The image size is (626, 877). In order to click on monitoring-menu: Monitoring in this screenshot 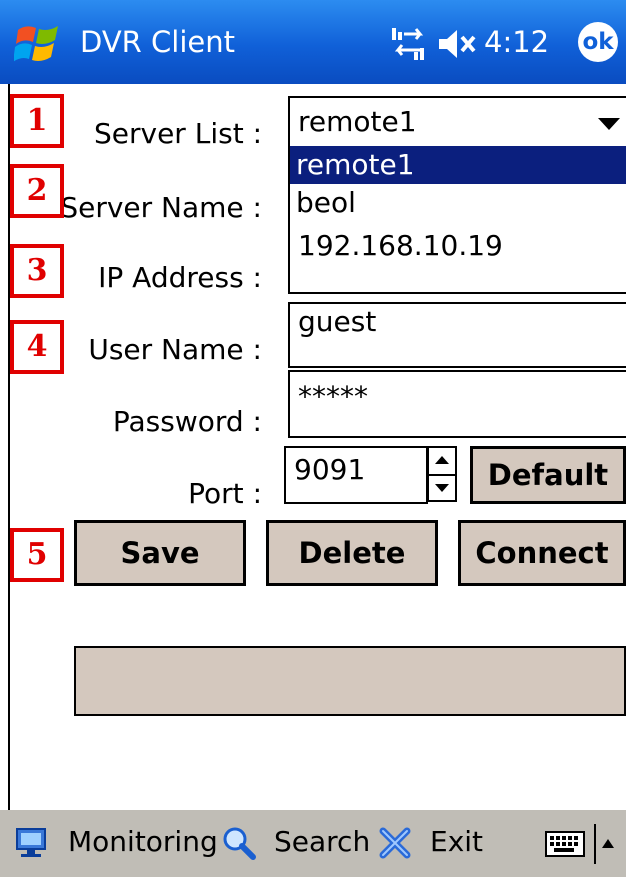, I will do `click(143, 842)`.